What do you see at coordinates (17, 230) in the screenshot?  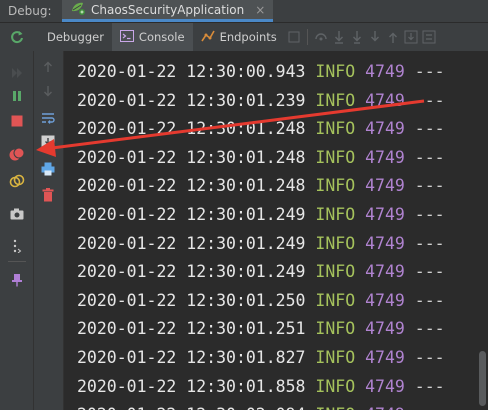 I see `debug-actions-strip` at bounding box center [17, 230].